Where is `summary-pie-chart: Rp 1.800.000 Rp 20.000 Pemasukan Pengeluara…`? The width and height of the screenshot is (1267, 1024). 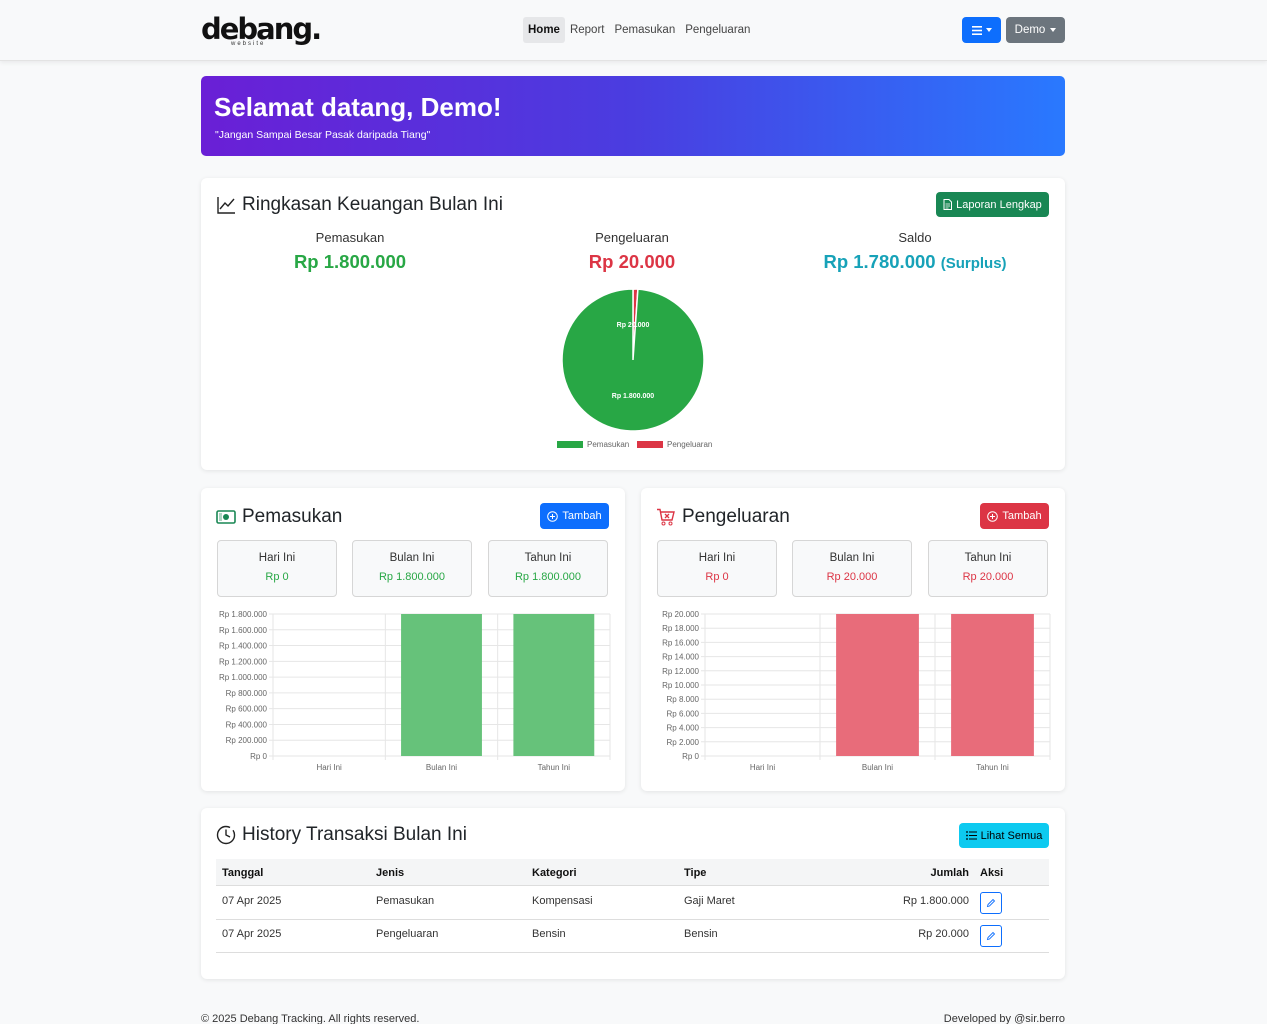 summary-pie-chart: Rp 1.800.000 Rp 20.000 Pemasukan Pengeluara… is located at coordinates (634, 368).